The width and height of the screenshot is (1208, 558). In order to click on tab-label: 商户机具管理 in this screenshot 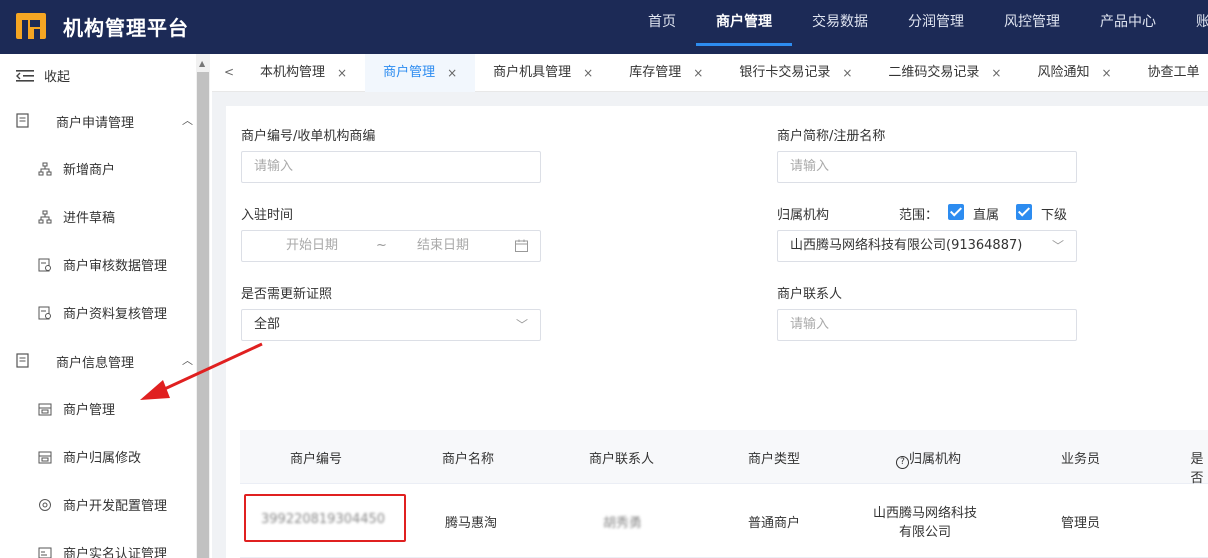, I will do `click(532, 72)`.